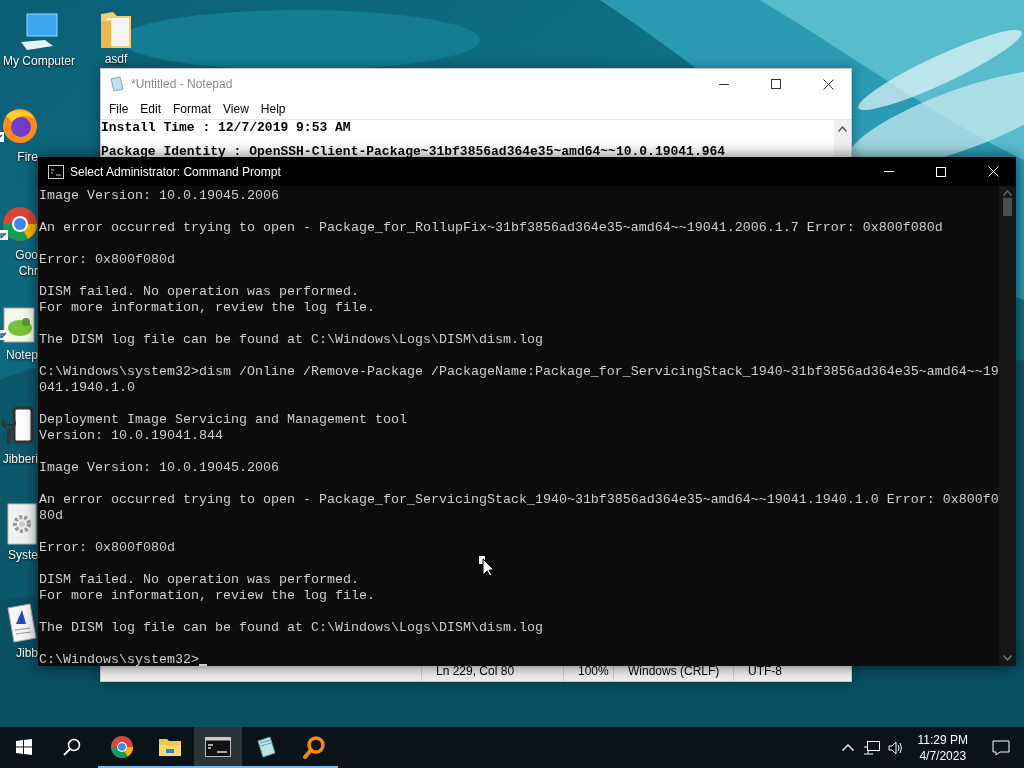  I want to click on speech-bubble-icon, so click(1001, 747).